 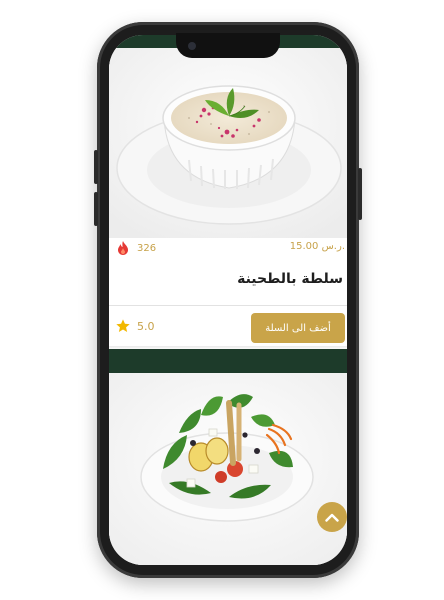 I want to click on divider, so click(x=228, y=305).